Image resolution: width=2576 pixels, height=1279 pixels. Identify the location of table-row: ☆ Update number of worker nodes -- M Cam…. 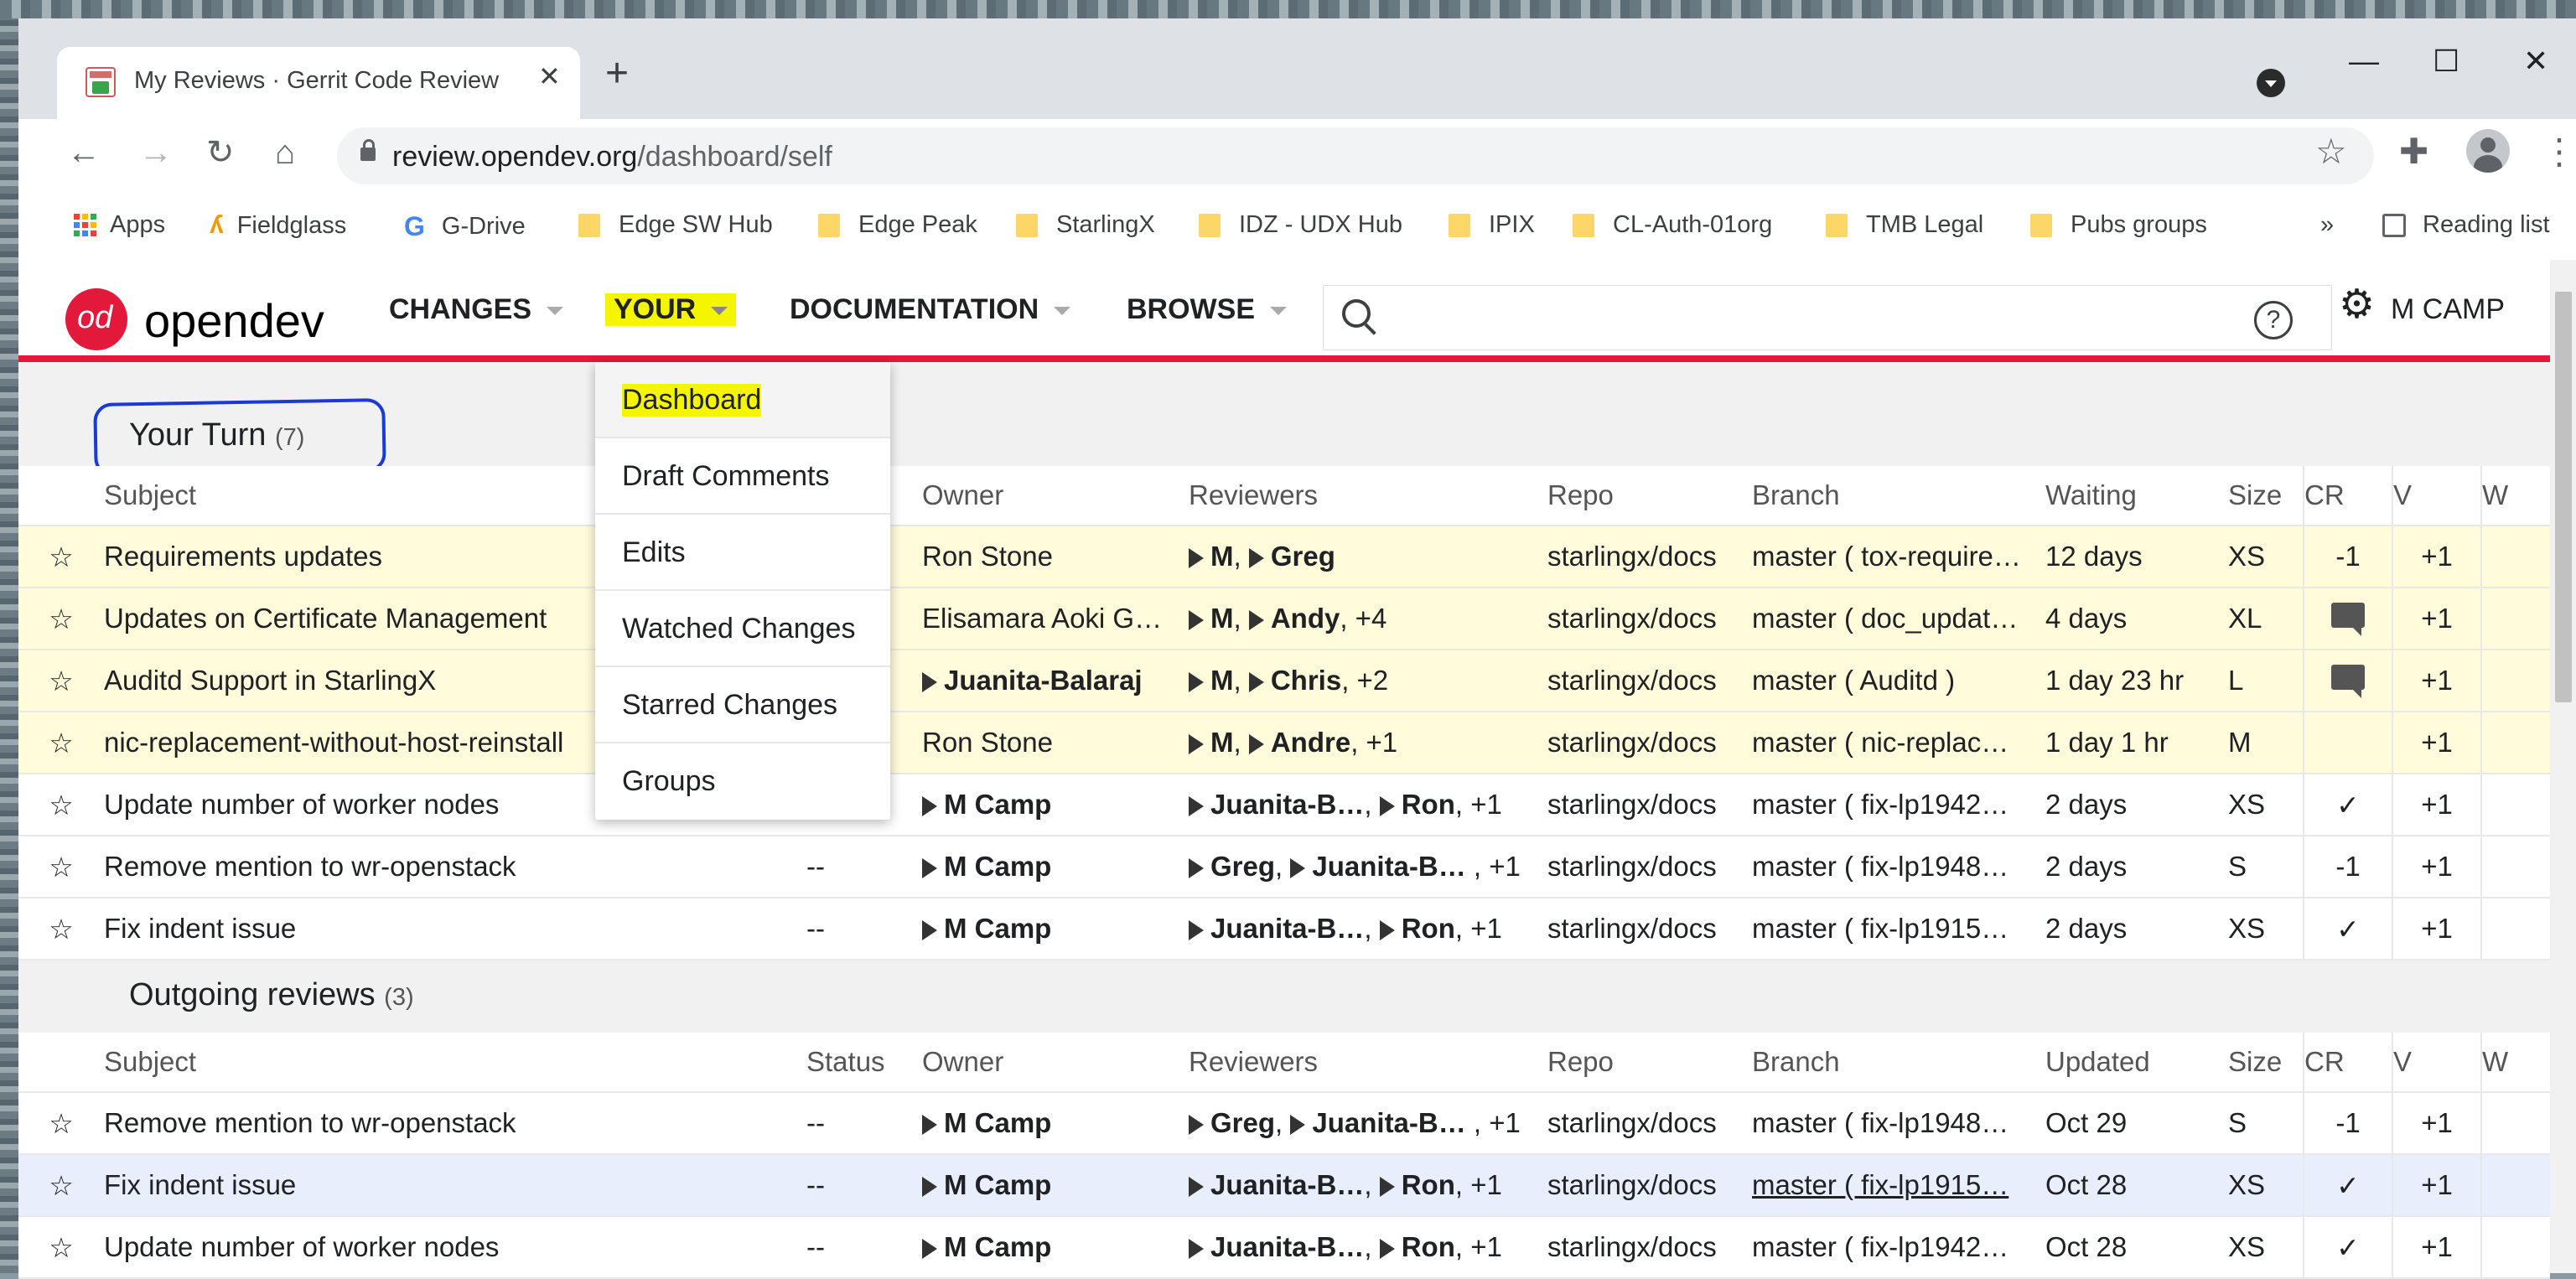
(1284, 805).